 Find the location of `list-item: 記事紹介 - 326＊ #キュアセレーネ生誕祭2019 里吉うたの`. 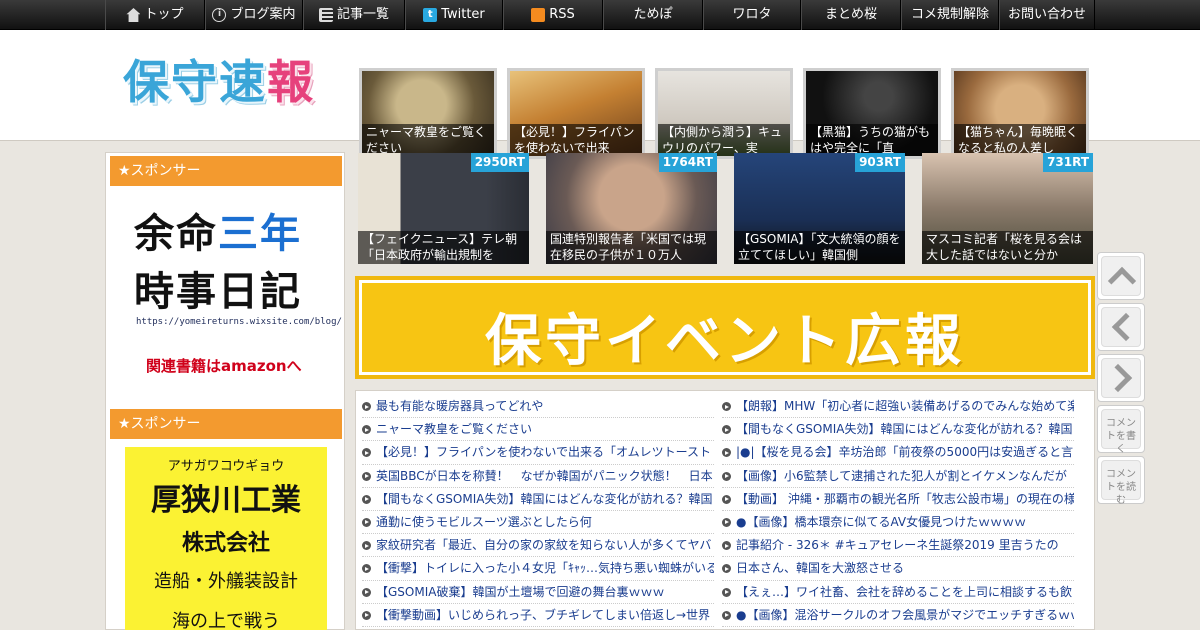

list-item: 記事紹介 - 326＊ #キュアセレーネ生誕祭2019 里吉うたの is located at coordinates (898, 546).